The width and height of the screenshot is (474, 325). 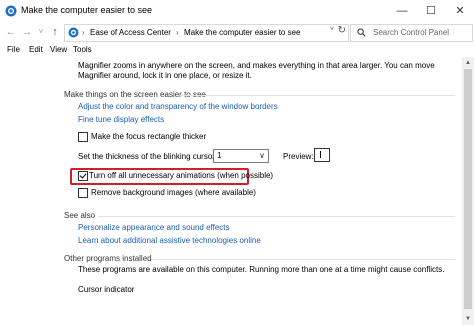 I want to click on maximize-button: ☐, so click(x=431, y=11).